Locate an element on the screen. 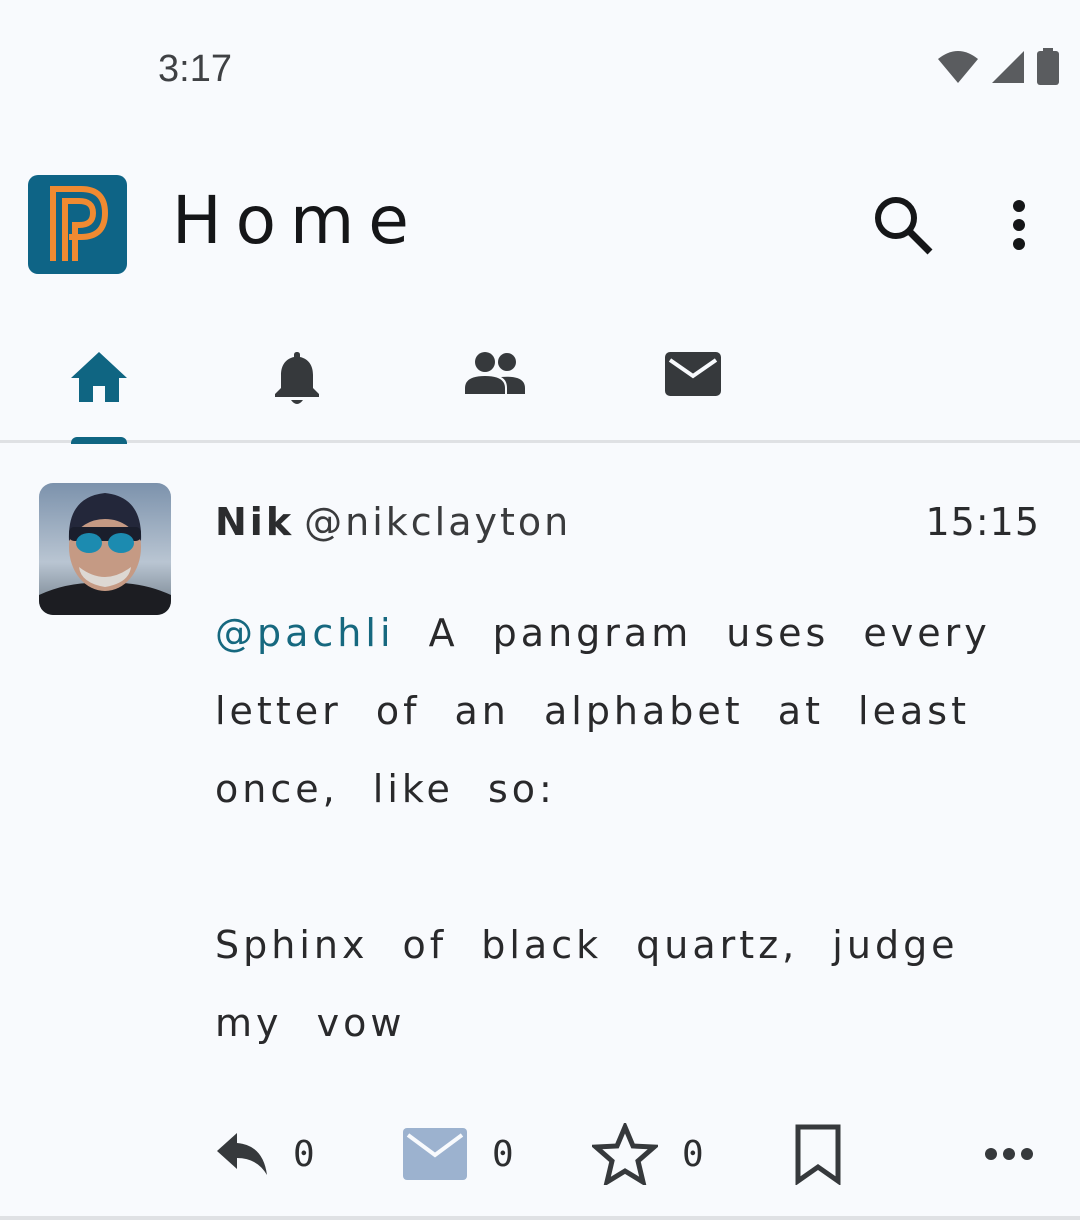 This screenshot has height=1220, width=1080. search-icon is located at coordinates (904, 226).